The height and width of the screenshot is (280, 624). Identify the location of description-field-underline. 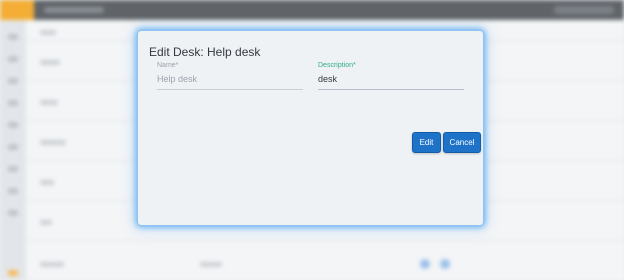
(391, 89).